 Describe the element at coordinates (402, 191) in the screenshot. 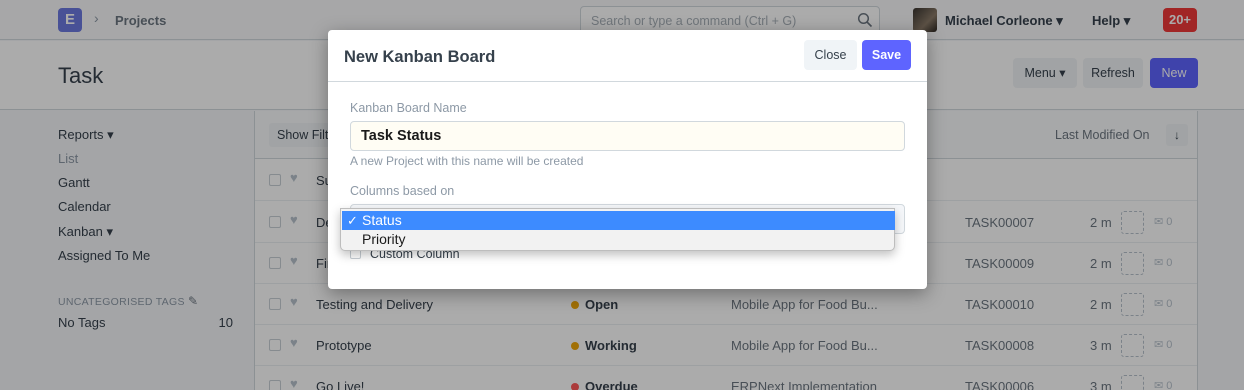

I see `columns-based-on-label: Columns based on` at that location.